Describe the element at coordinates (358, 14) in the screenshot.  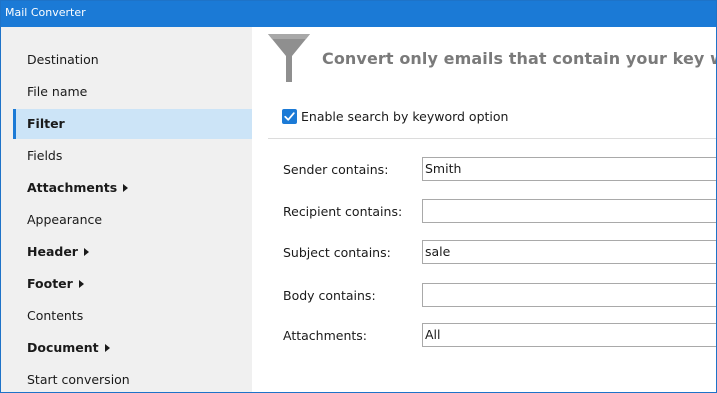
I see `title-bar: Mail Converter` at that location.